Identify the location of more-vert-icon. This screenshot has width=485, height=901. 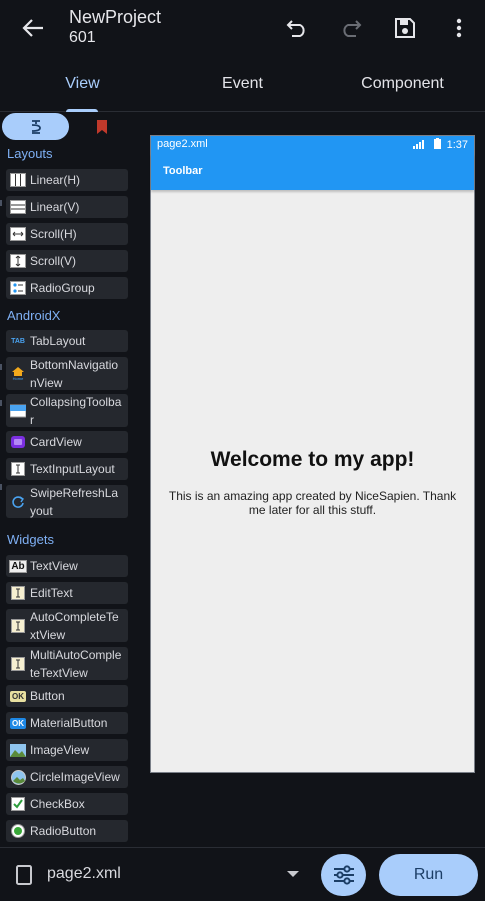
(459, 28).